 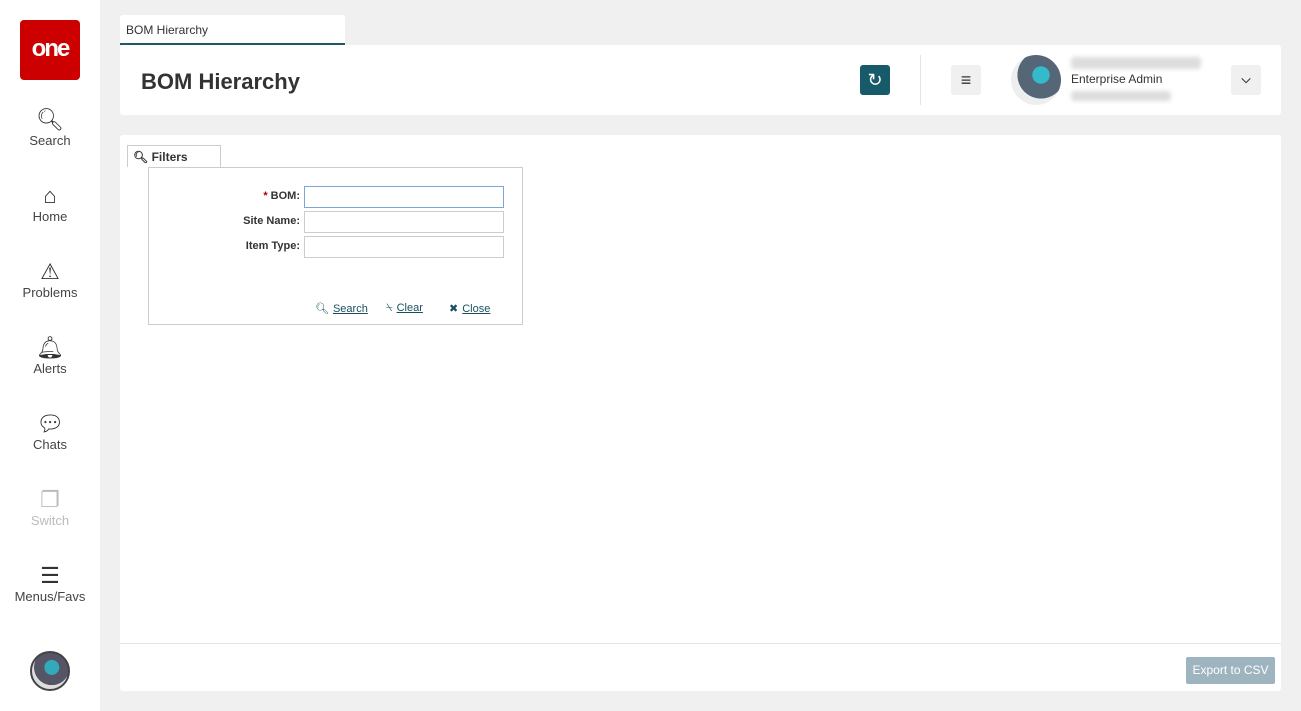 I want to click on user-avatar-sidebar, so click(x=50, y=671).